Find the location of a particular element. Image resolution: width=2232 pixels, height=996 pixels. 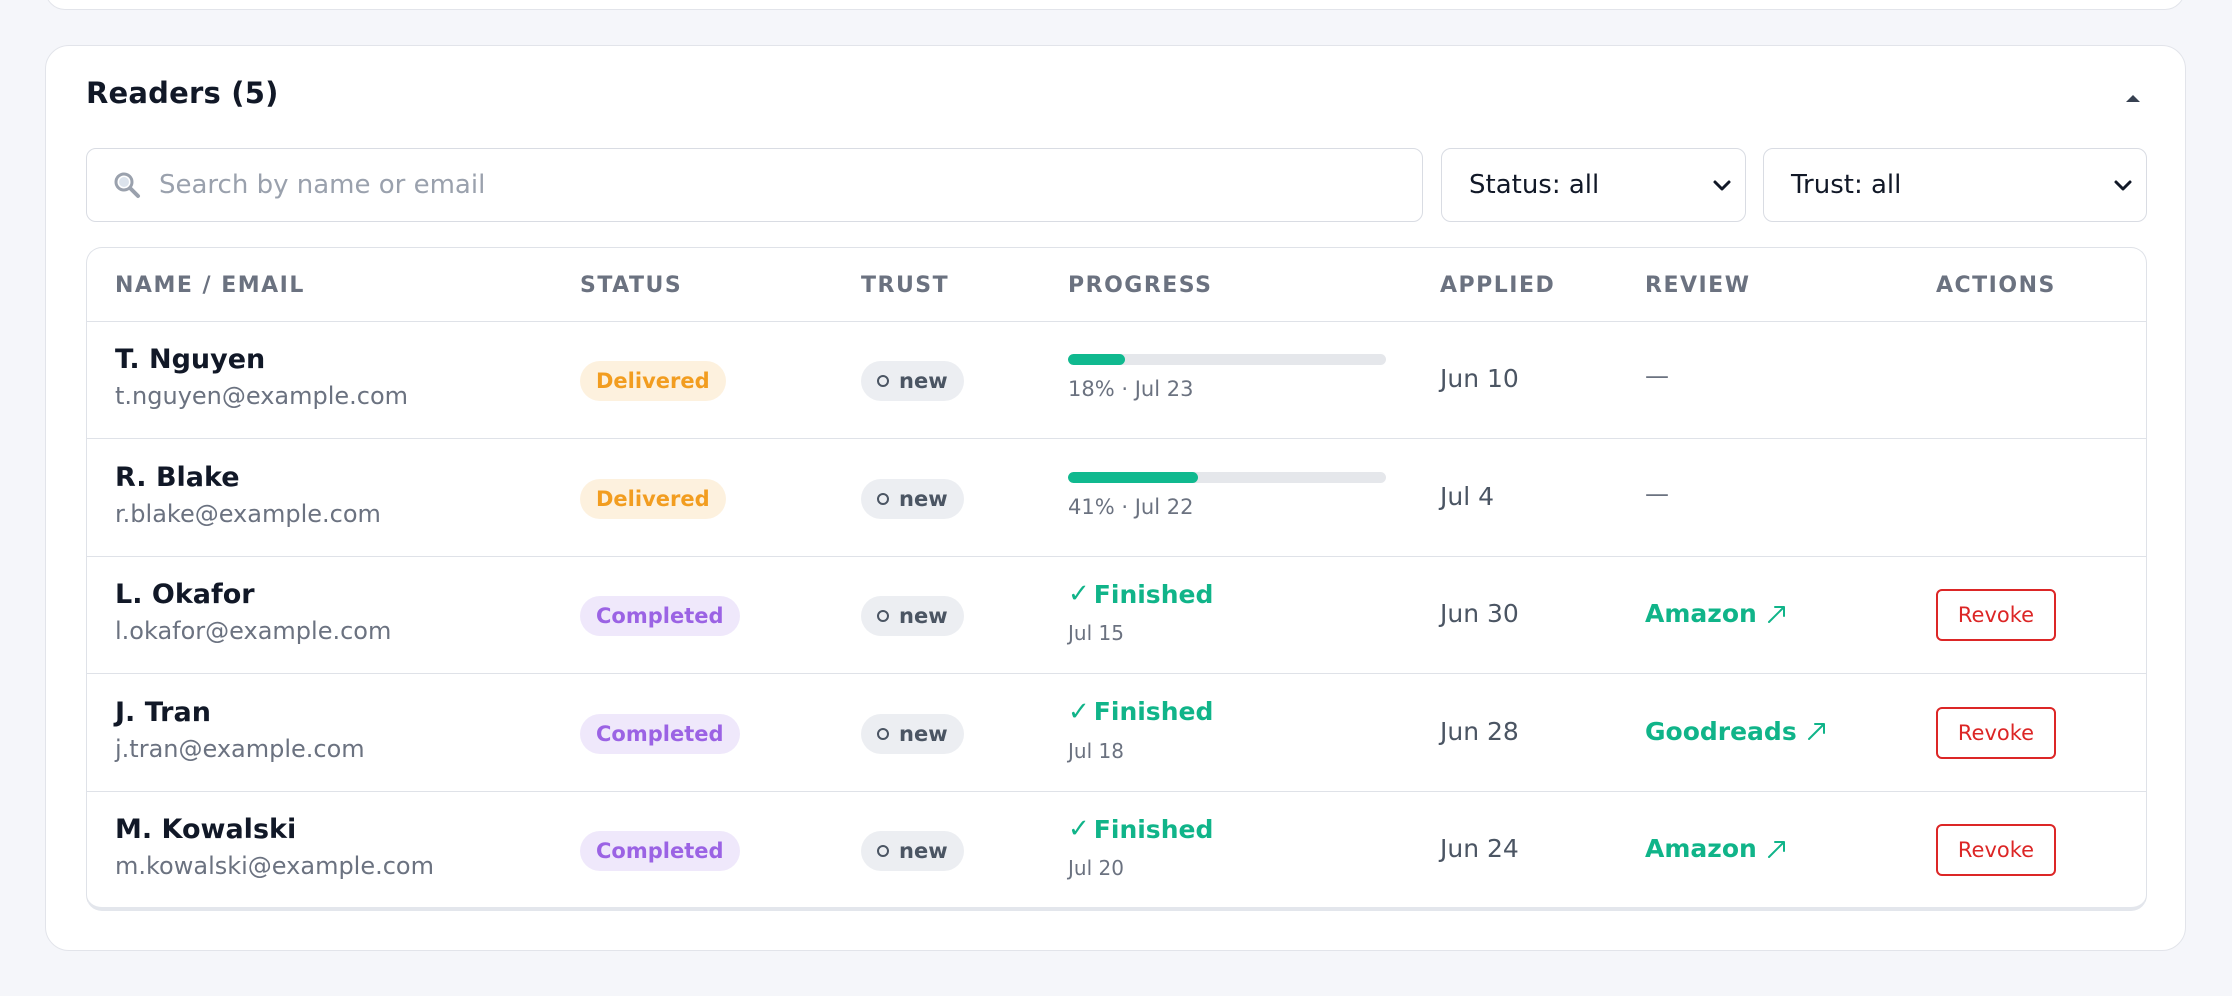

collapse-button is located at coordinates (2133, 98).